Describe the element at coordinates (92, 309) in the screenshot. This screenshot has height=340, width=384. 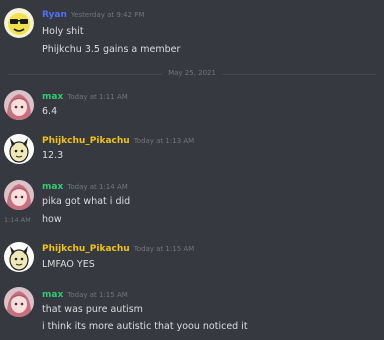
I see `message-text: that was pure autism` at that location.